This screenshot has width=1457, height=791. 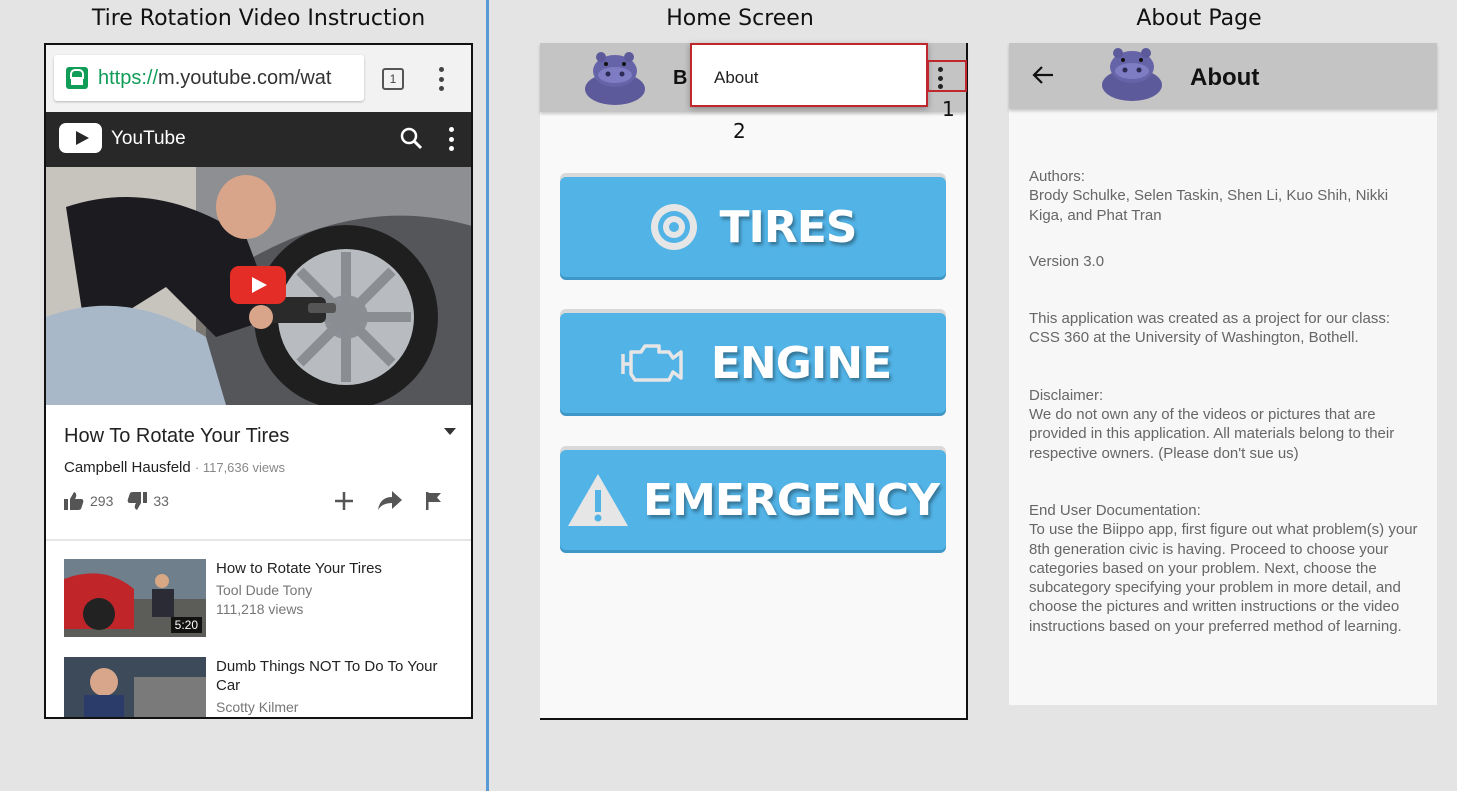 I want to click on thumbs-up-icon, so click(x=74, y=501).